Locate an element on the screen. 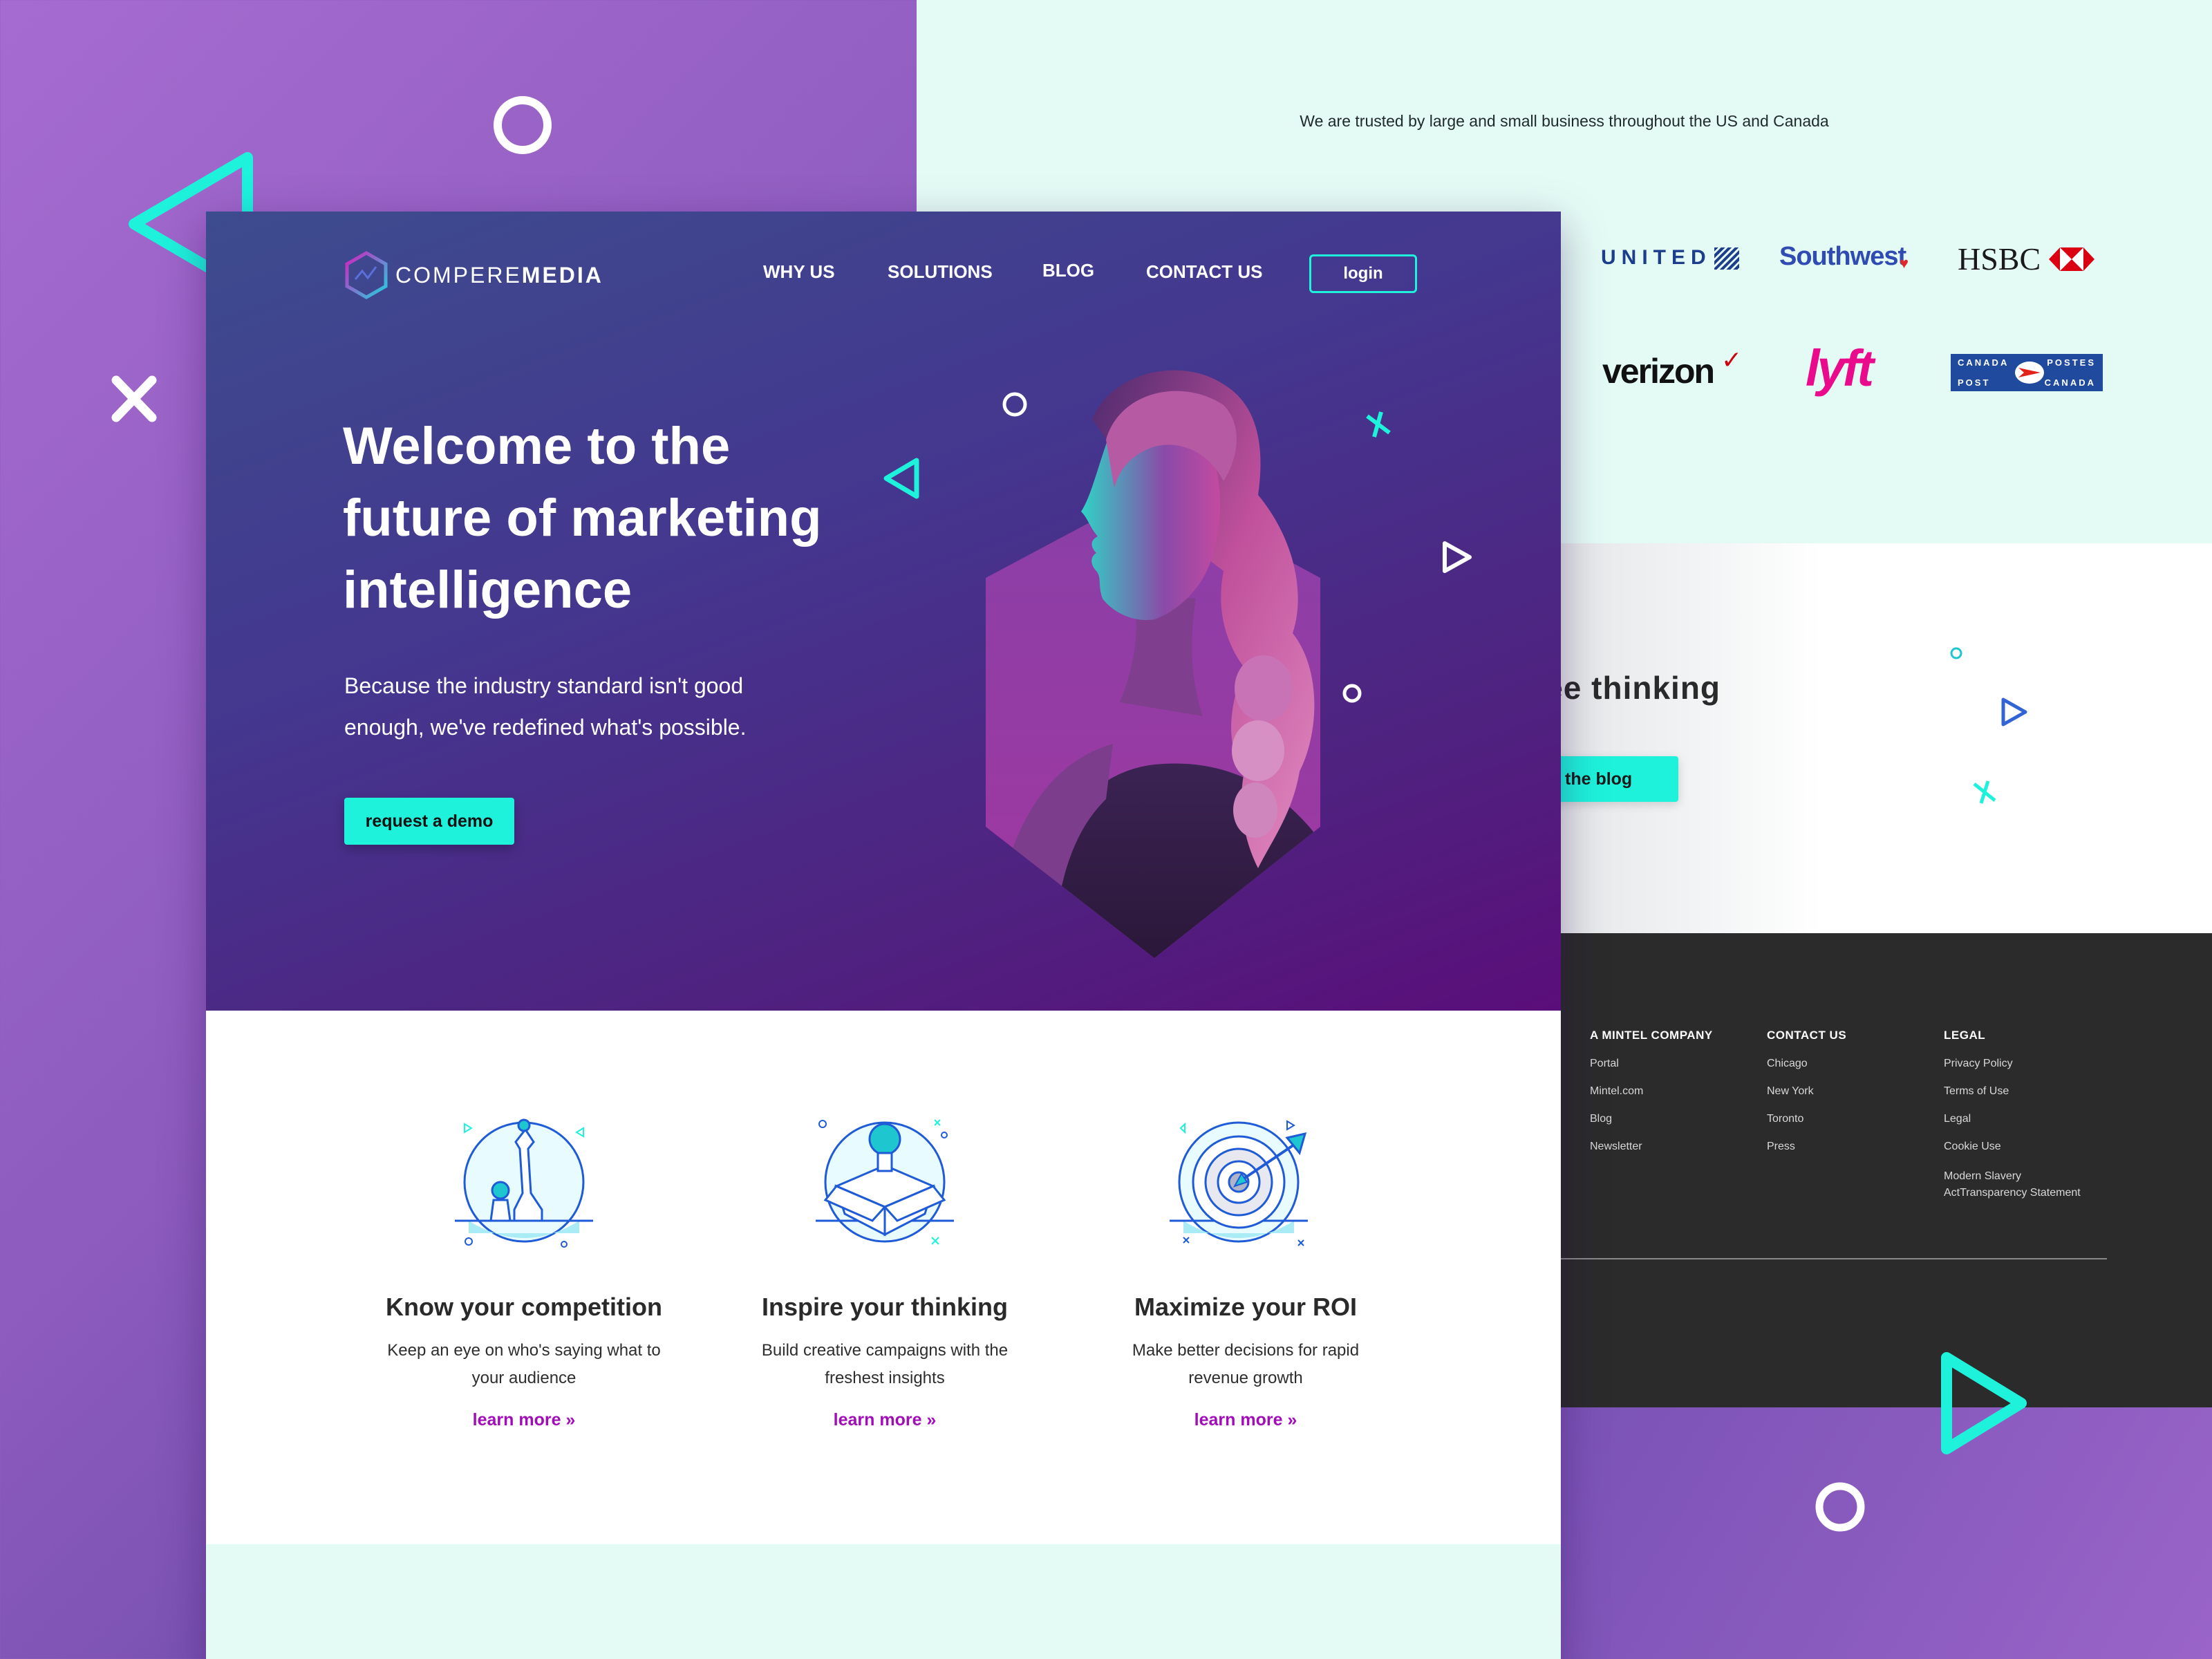 The height and width of the screenshot is (1659, 2212). cross-icon is located at coordinates (134, 398).